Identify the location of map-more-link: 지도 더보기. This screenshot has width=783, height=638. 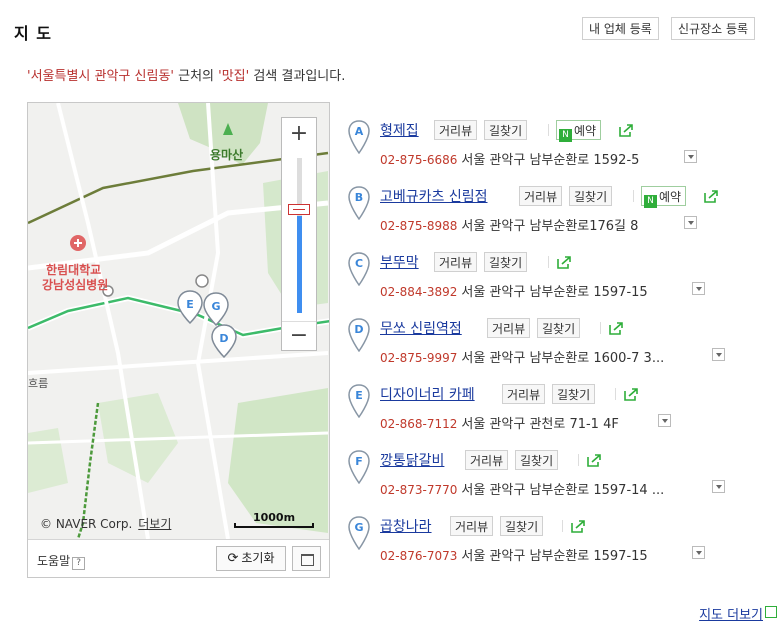
(731, 613).